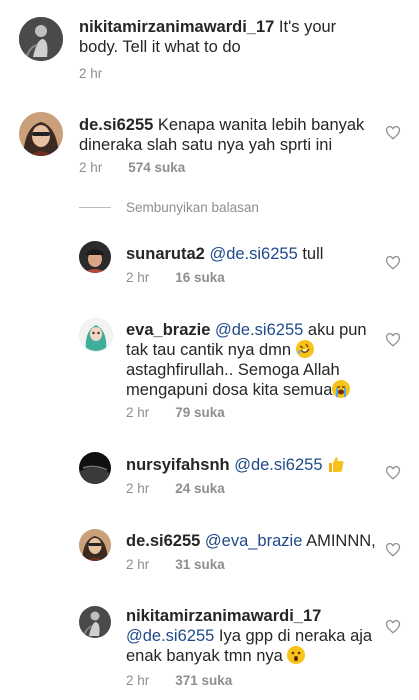  I want to click on reply-meta: 2 hr 31 suka, so click(175, 564).